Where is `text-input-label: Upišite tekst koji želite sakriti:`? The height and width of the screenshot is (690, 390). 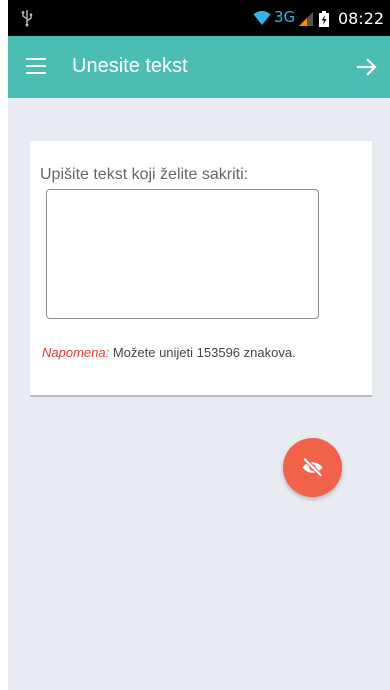 text-input-label: Upišite tekst koji želite sakriti: is located at coordinates (144, 174).